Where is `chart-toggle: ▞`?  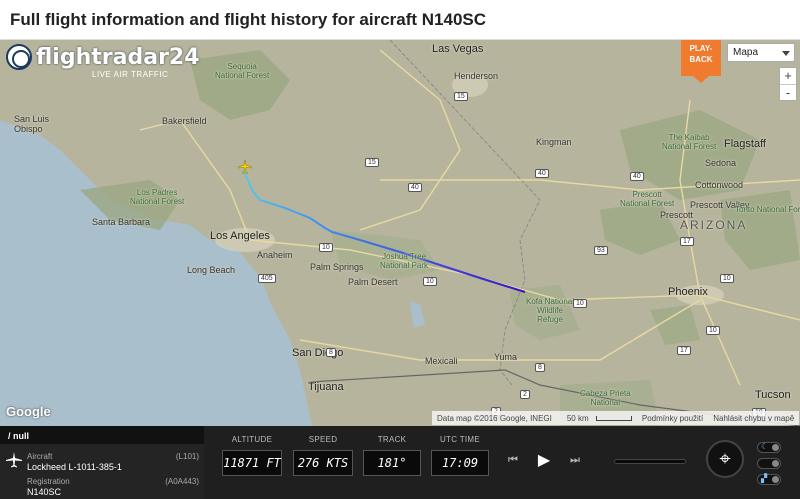
chart-toggle: ▞ is located at coordinates (769, 479).